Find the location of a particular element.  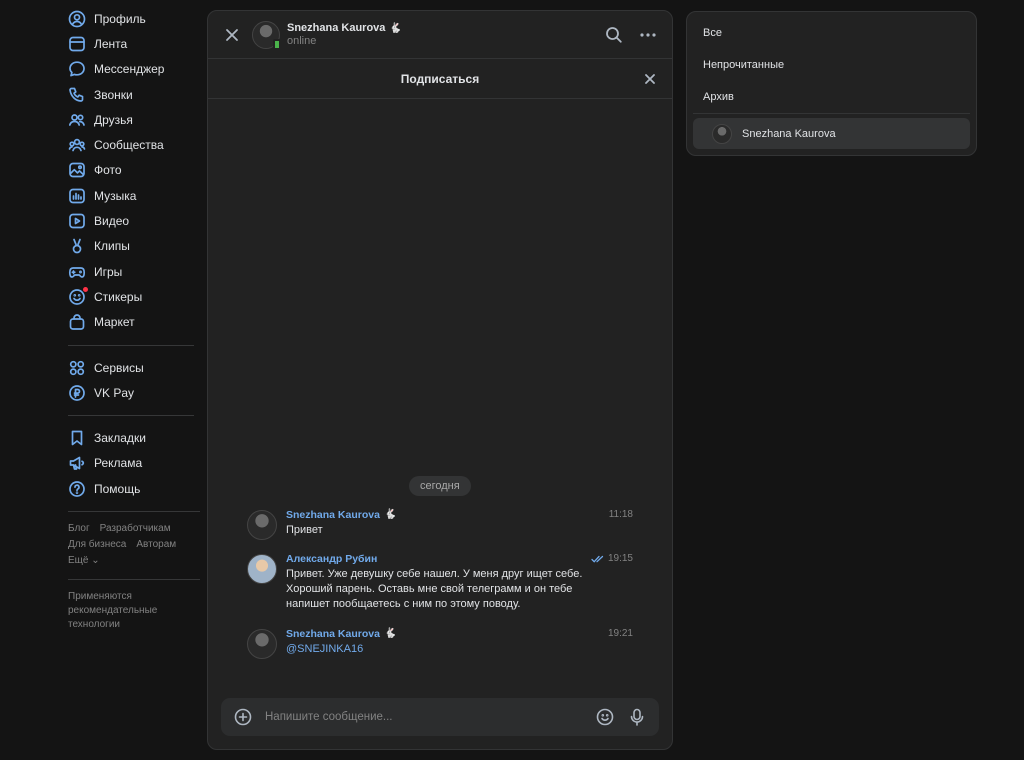

plus-circle-icon is located at coordinates (243, 717).